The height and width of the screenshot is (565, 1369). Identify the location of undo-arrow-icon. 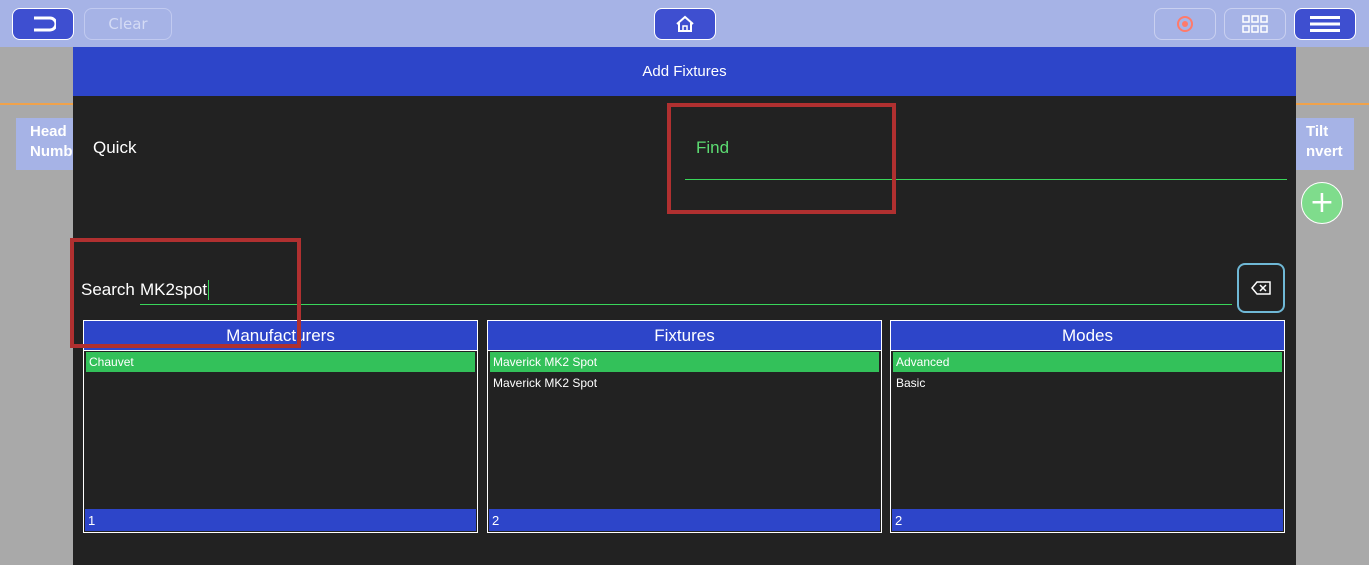
(45, 24).